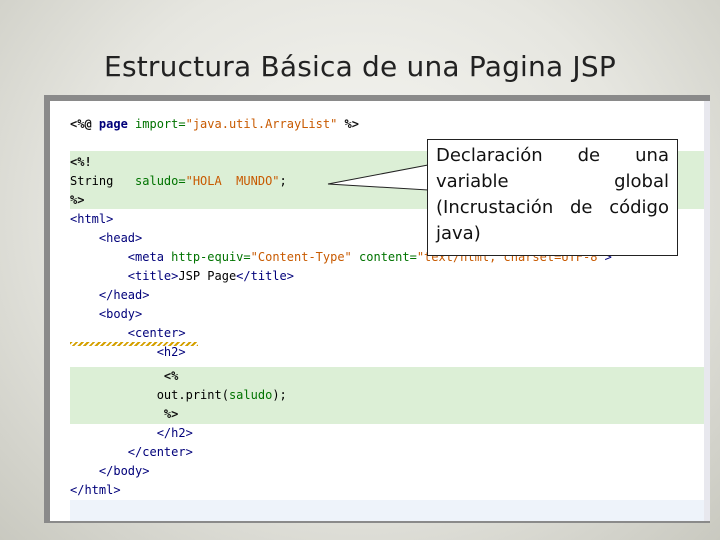 This screenshot has height=540, width=720. Describe the element at coordinates (110, 295) in the screenshot. I see `code-line-head-close: </head>` at that location.